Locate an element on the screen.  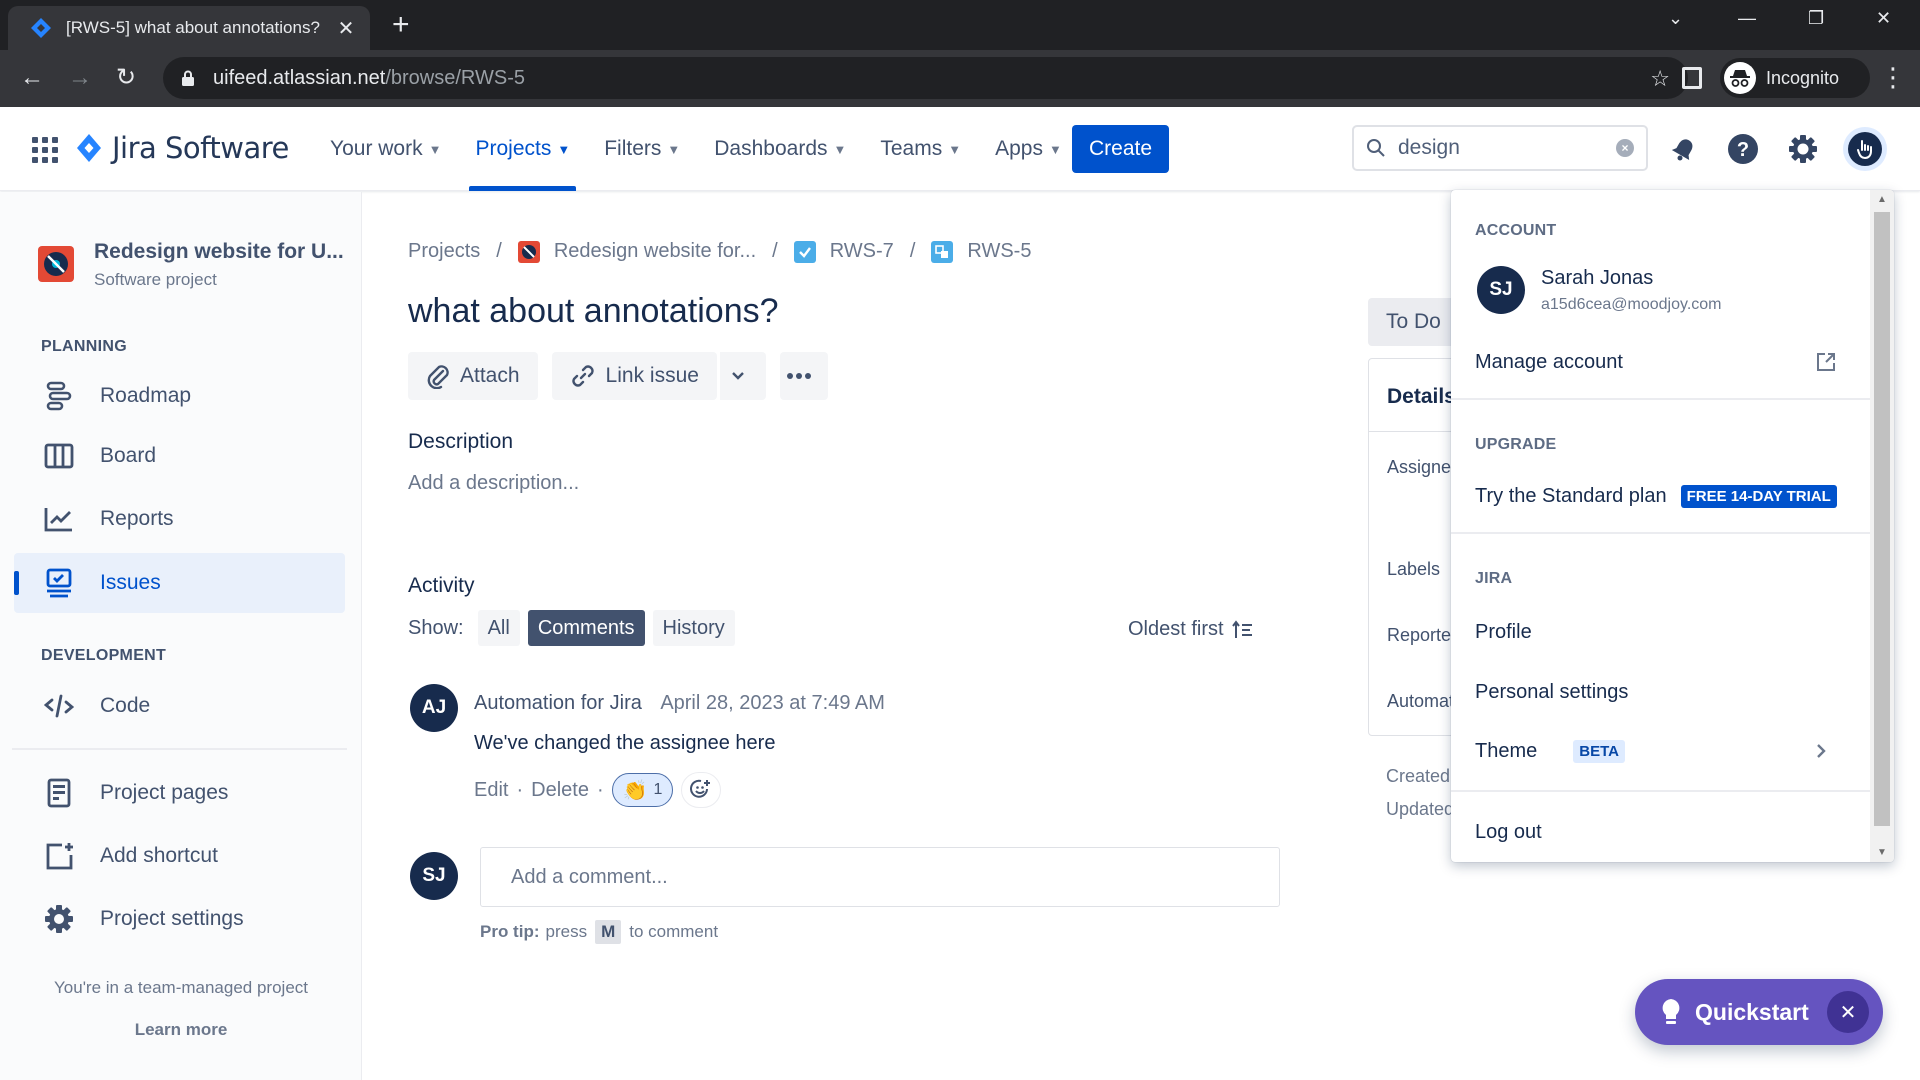
browser-tab: [RWS-5] what about annotations? ✕ is located at coordinates (189, 28).